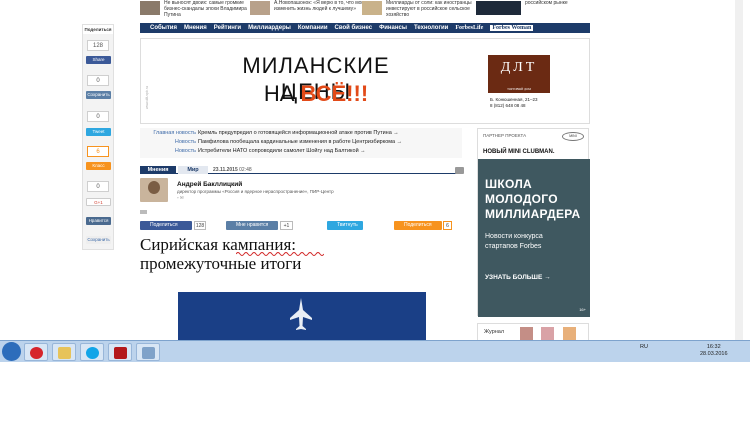 The width and height of the screenshot is (750, 422). Describe the element at coordinates (98, 80) in the screenshot. I see `vk-save-count: 0` at that location.